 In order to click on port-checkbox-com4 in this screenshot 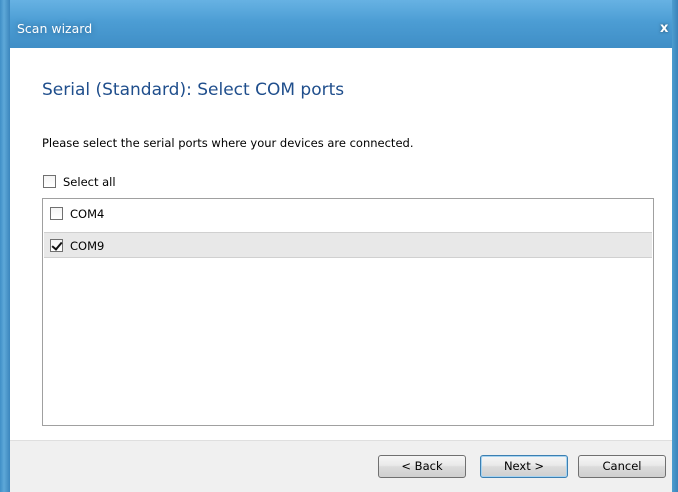, I will do `click(56, 213)`.